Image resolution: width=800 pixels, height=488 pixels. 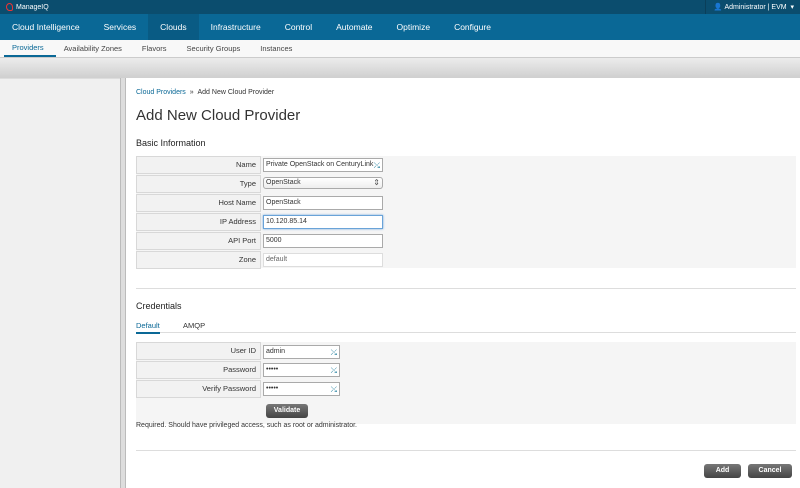 What do you see at coordinates (287, 411) in the screenshot?
I see `validate-button: Validate` at bounding box center [287, 411].